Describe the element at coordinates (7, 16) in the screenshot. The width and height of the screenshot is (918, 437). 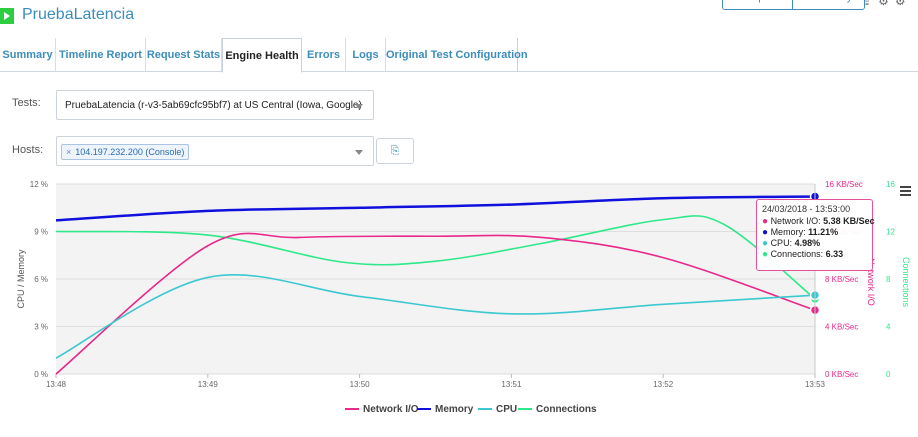
I see `play-icon` at that location.